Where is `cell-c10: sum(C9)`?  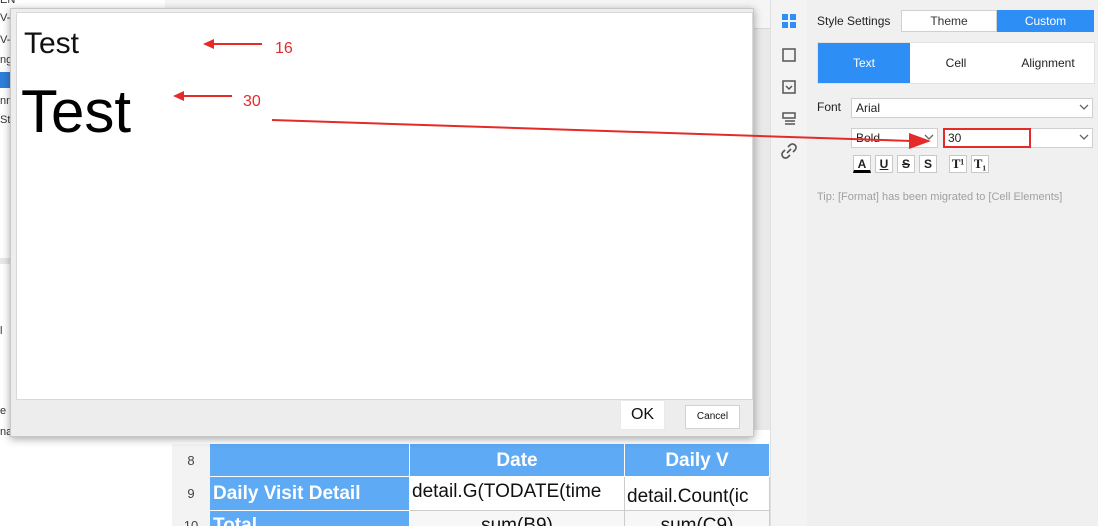 cell-c10: sum(C9) is located at coordinates (697, 518).